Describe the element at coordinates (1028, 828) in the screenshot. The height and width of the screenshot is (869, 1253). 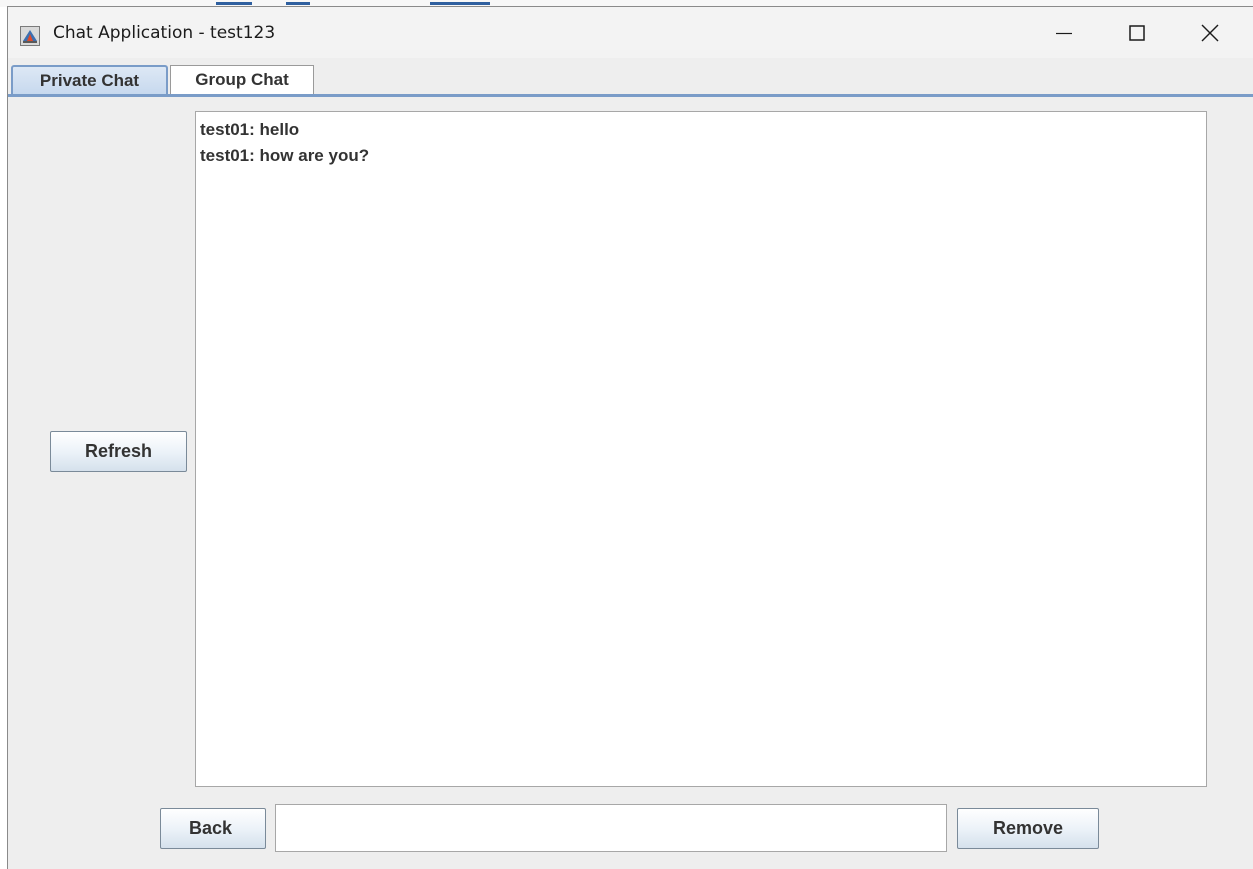
I see `remove-button: Remove` at that location.